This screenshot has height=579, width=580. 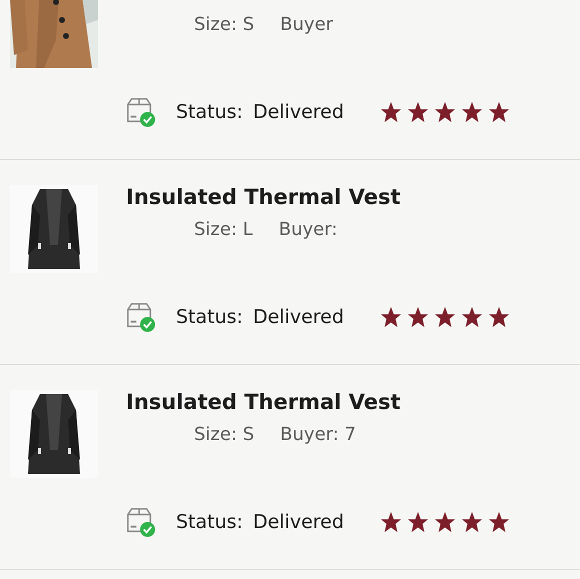 I want to click on size-label: Size: L, so click(x=223, y=229).